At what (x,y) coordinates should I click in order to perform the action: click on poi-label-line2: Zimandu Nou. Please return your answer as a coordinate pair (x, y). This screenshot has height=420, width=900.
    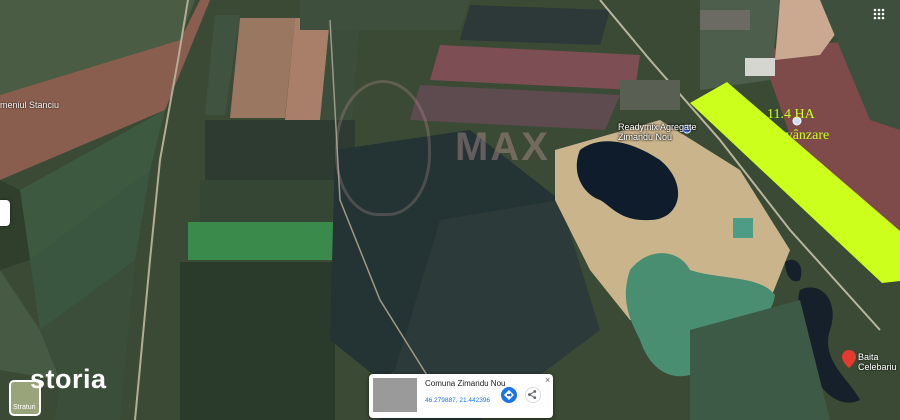
    Looking at the image, I should click on (645, 137).